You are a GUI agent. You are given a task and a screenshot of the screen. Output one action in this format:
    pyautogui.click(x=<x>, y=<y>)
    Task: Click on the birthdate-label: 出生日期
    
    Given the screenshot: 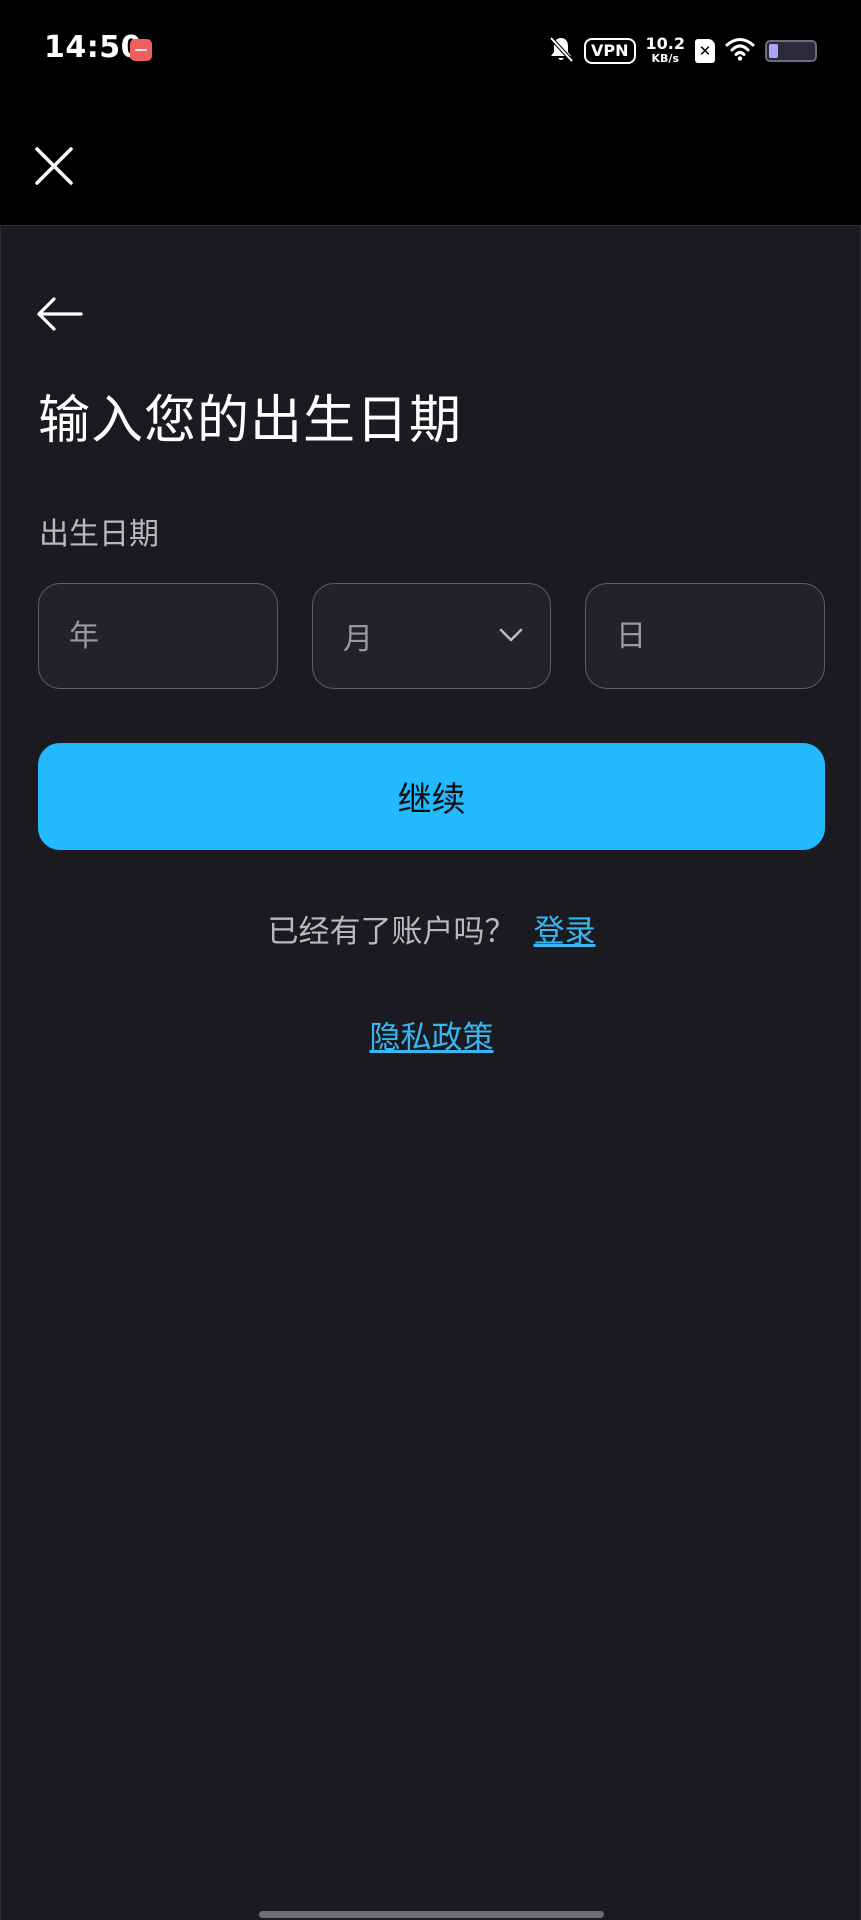 What is the action you would take?
    pyautogui.click(x=99, y=534)
    